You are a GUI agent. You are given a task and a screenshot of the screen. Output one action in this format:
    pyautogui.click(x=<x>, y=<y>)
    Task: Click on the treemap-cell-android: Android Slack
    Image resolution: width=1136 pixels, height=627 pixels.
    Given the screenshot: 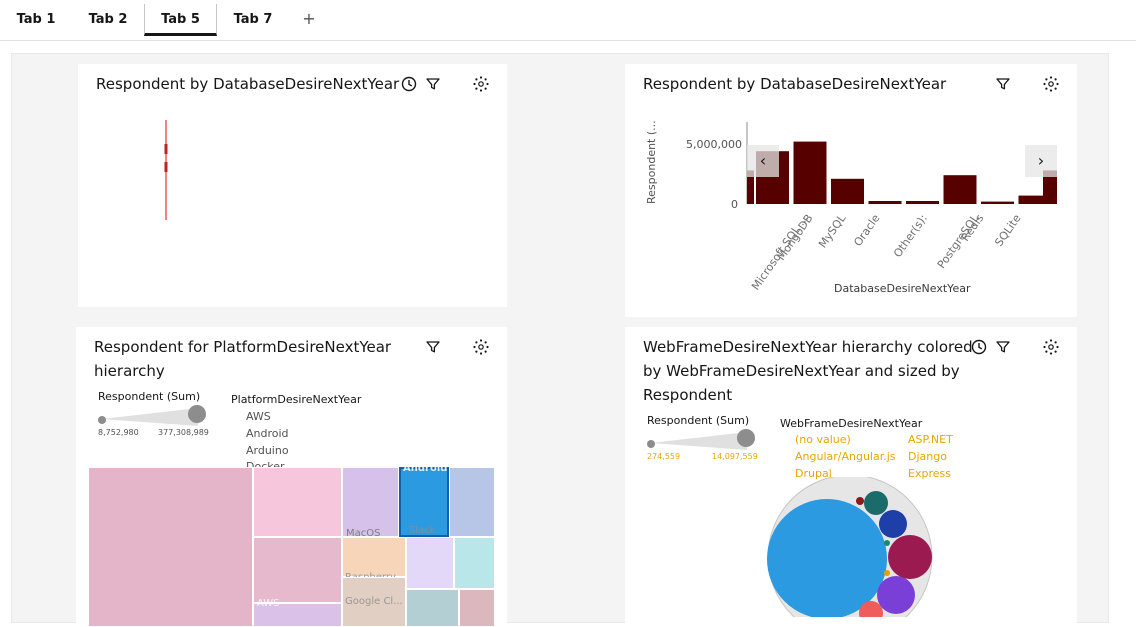 What is the action you would take?
    pyautogui.click(x=424, y=500)
    